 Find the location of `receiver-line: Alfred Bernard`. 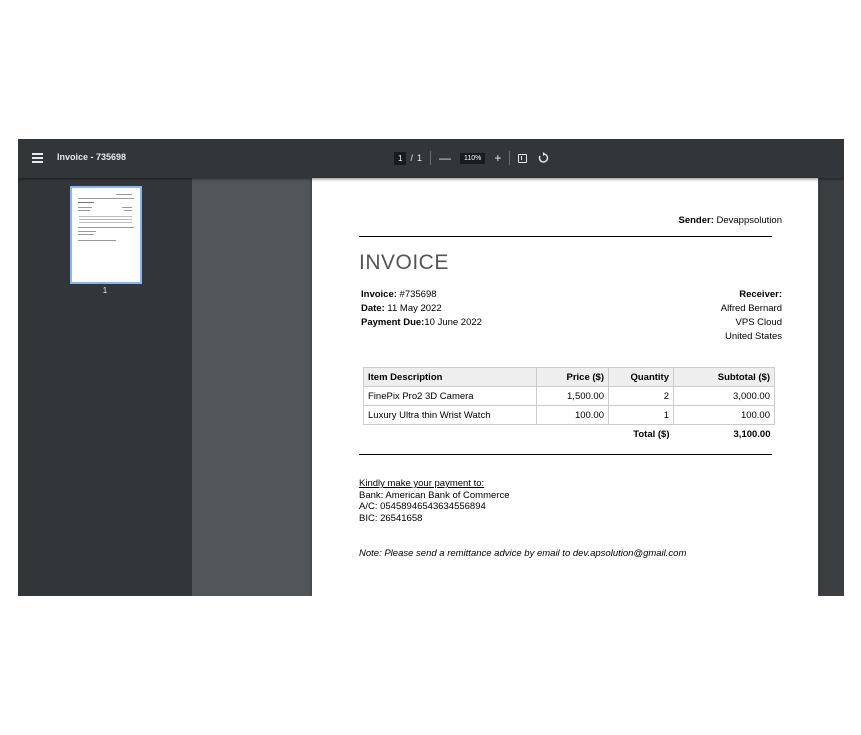

receiver-line: Alfred Bernard is located at coordinates (751, 308).